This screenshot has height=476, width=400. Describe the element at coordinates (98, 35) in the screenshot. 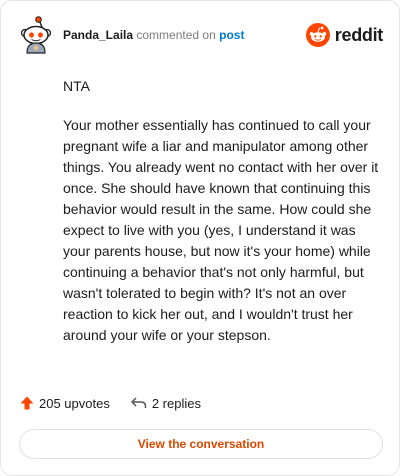

I see `username-link: Panda_Laila` at that location.